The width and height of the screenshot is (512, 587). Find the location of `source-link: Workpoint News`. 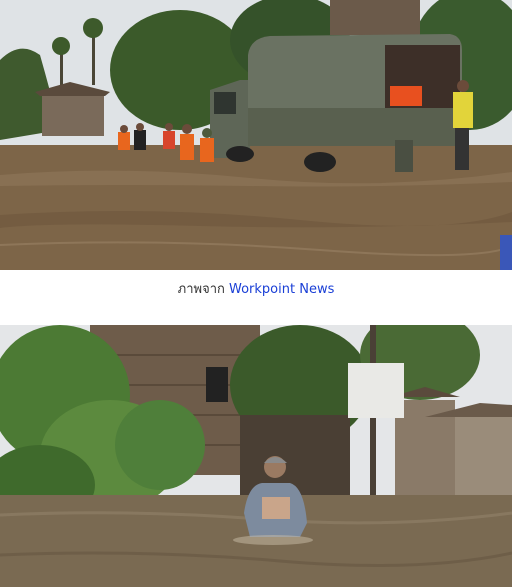

source-link: Workpoint News is located at coordinates (281, 289).